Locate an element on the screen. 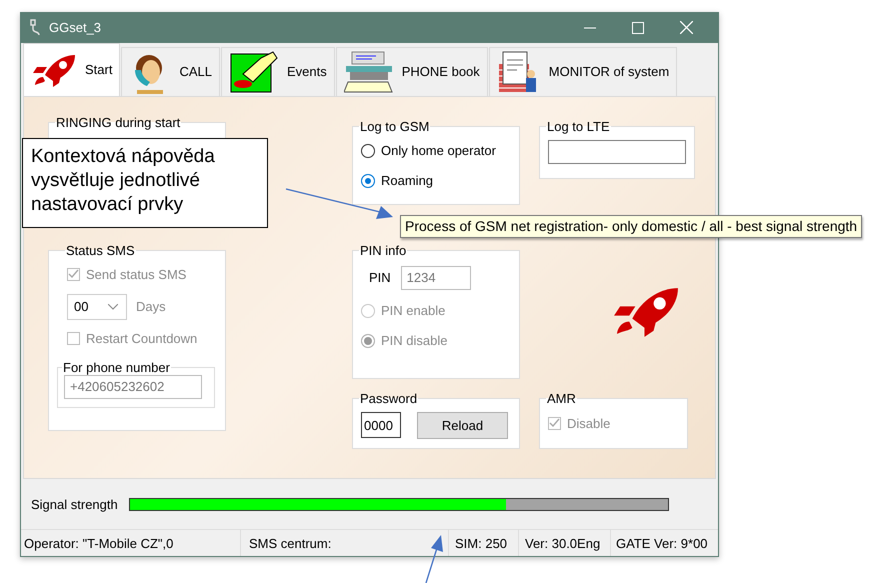 The width and height of the screenshot is (882, 583). radio-label: Roaming is located at coordinates (407, 180).